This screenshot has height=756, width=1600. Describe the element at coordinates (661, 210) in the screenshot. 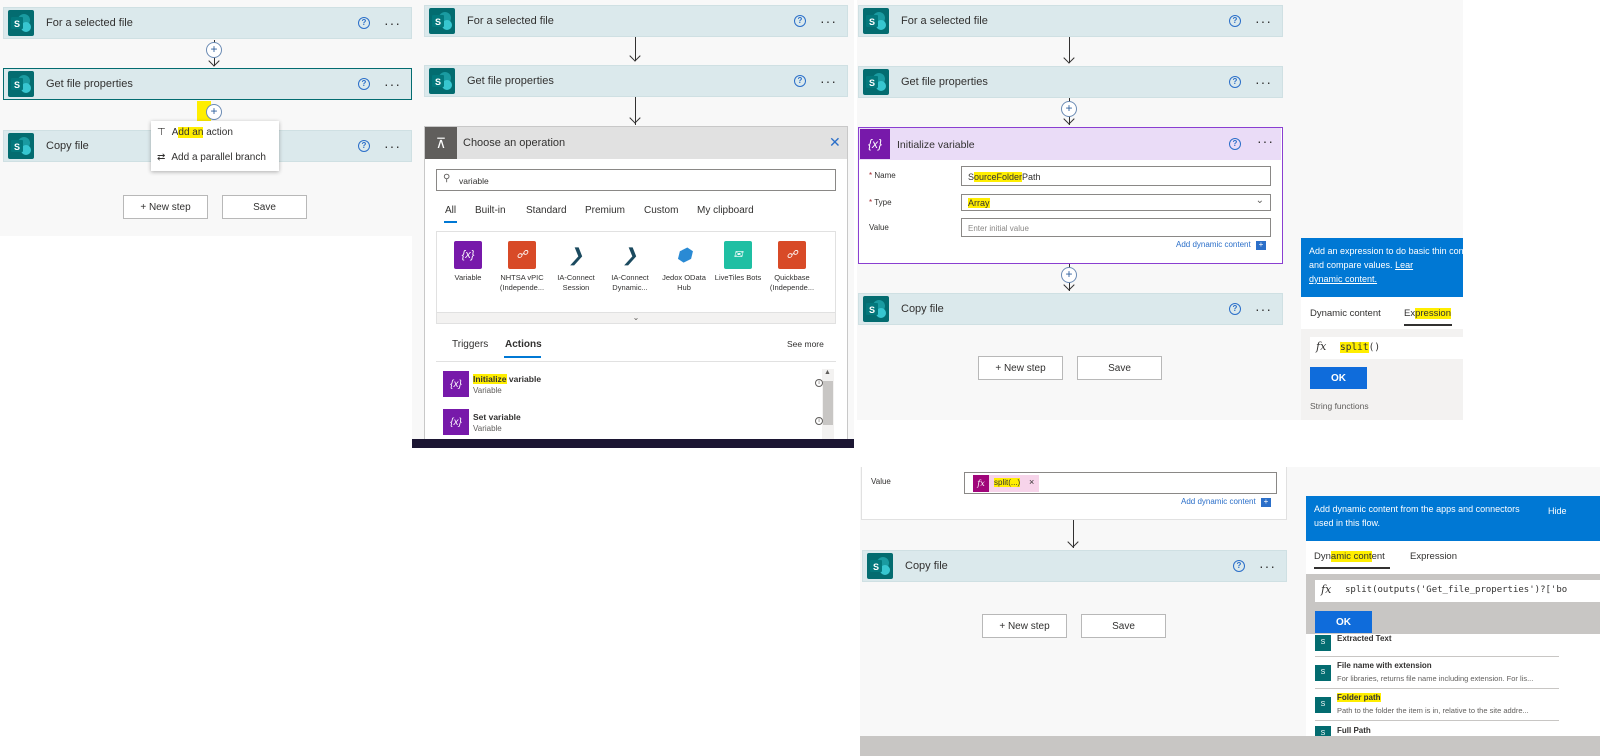

I see `tab-custom: Custom` at that location.